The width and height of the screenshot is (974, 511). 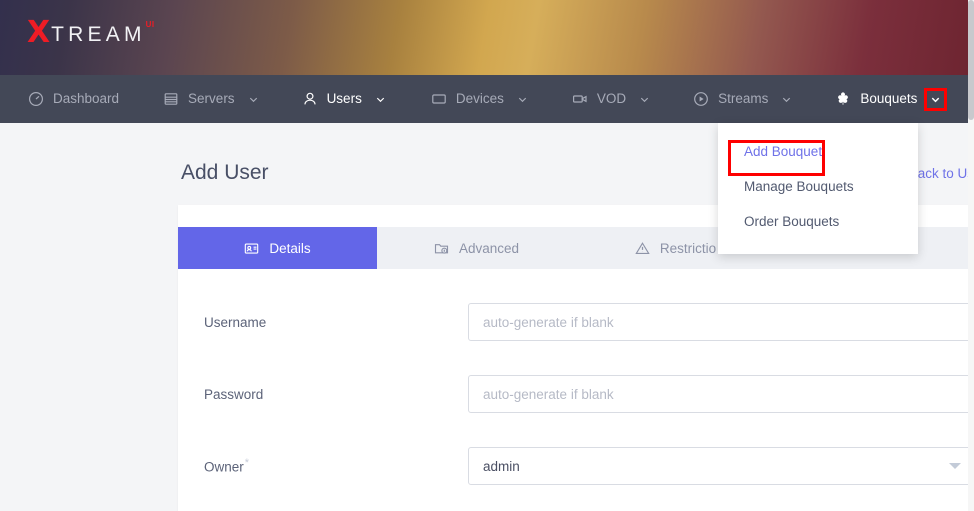 I want to click on logo-wordmark: TREAM, so click(x=98, y=34).